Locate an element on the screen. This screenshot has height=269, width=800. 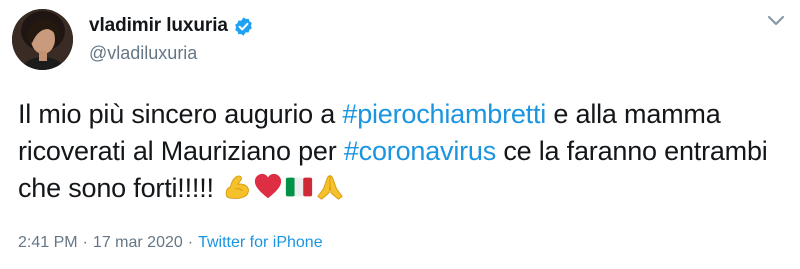
red-heart-icon is located at coordinates (268, 187).